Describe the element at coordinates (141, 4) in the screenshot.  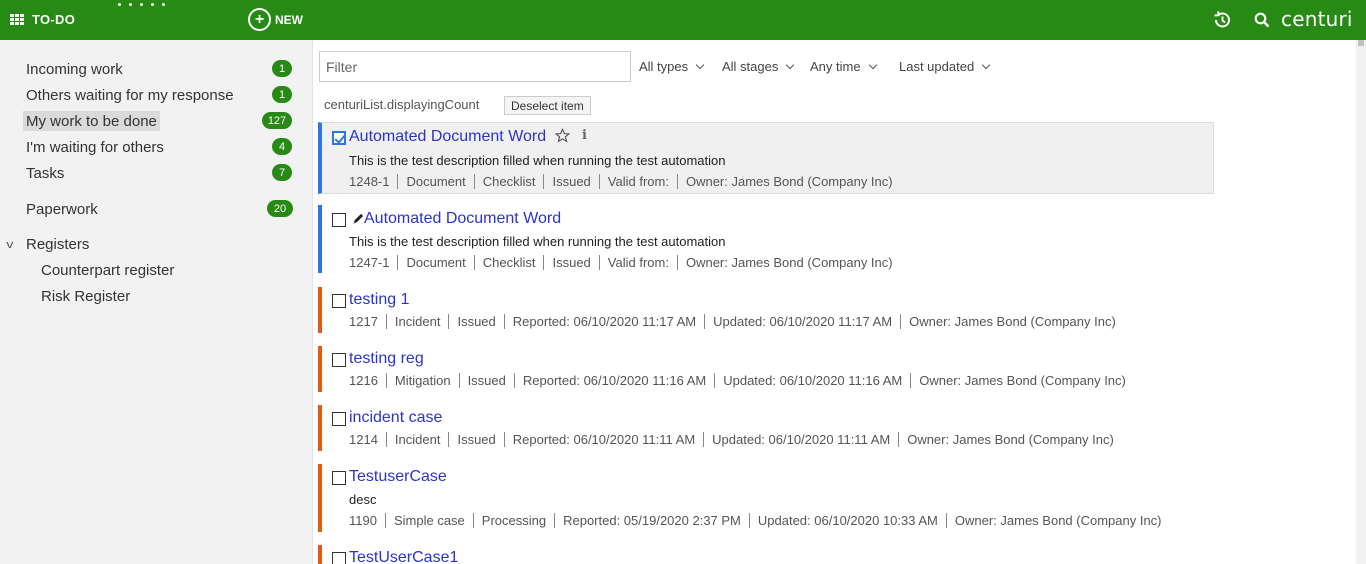
I see `drag-handle-dots` at that location.